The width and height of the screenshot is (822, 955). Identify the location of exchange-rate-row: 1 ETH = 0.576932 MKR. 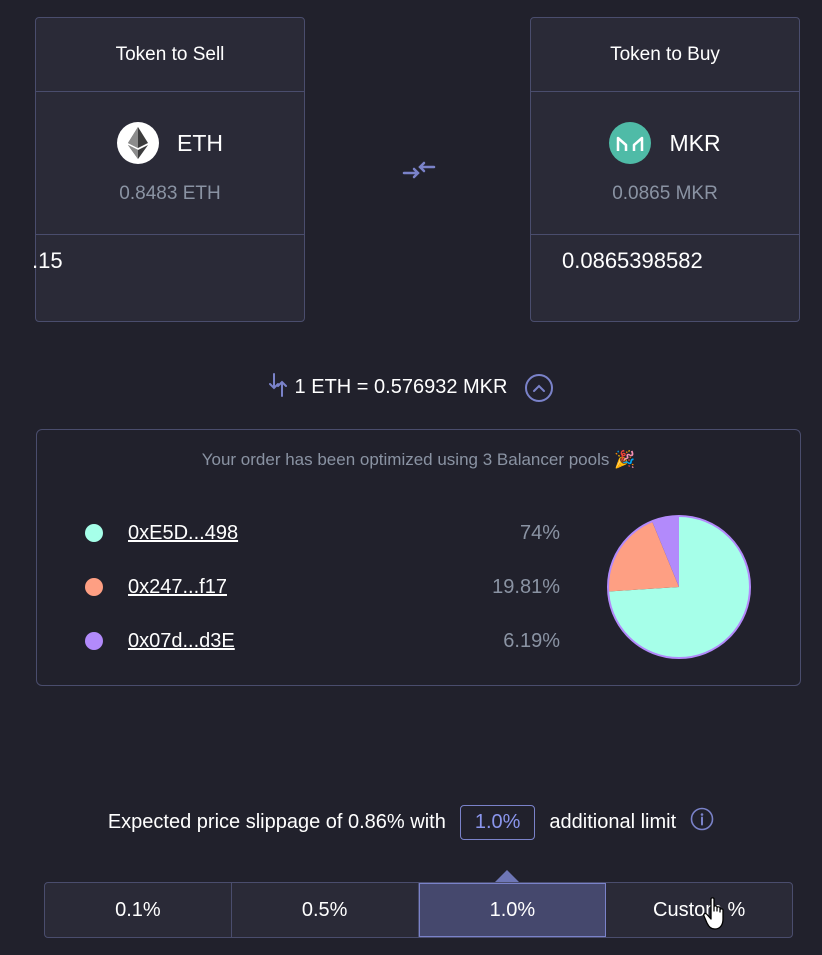
(411, 387).